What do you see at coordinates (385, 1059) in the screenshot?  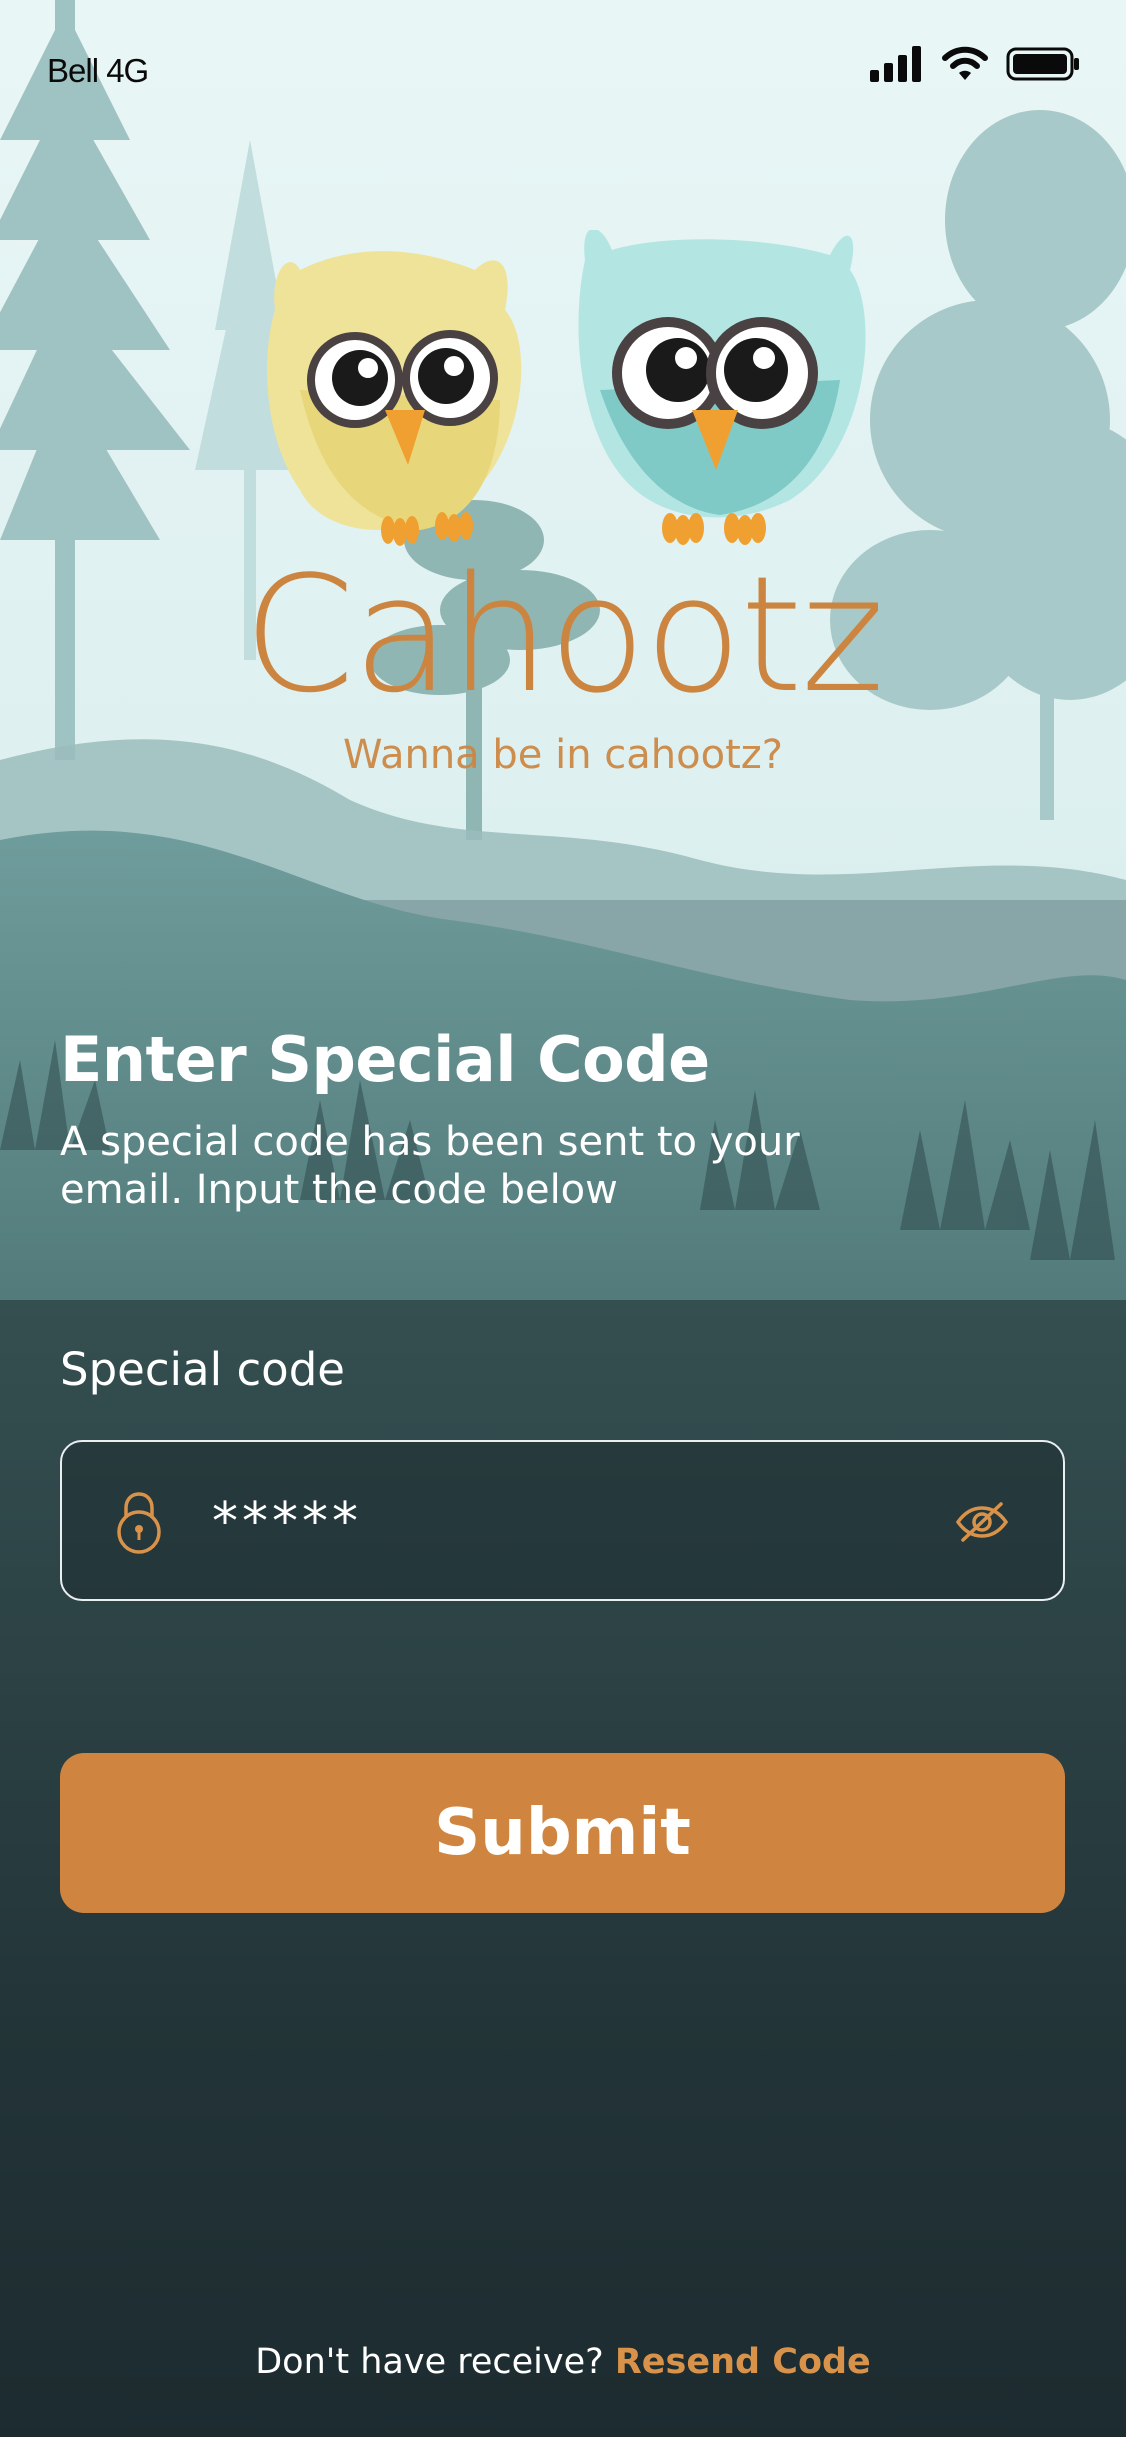 I see `page-title: Enter Special Code` at bounding box center [385, 1059].